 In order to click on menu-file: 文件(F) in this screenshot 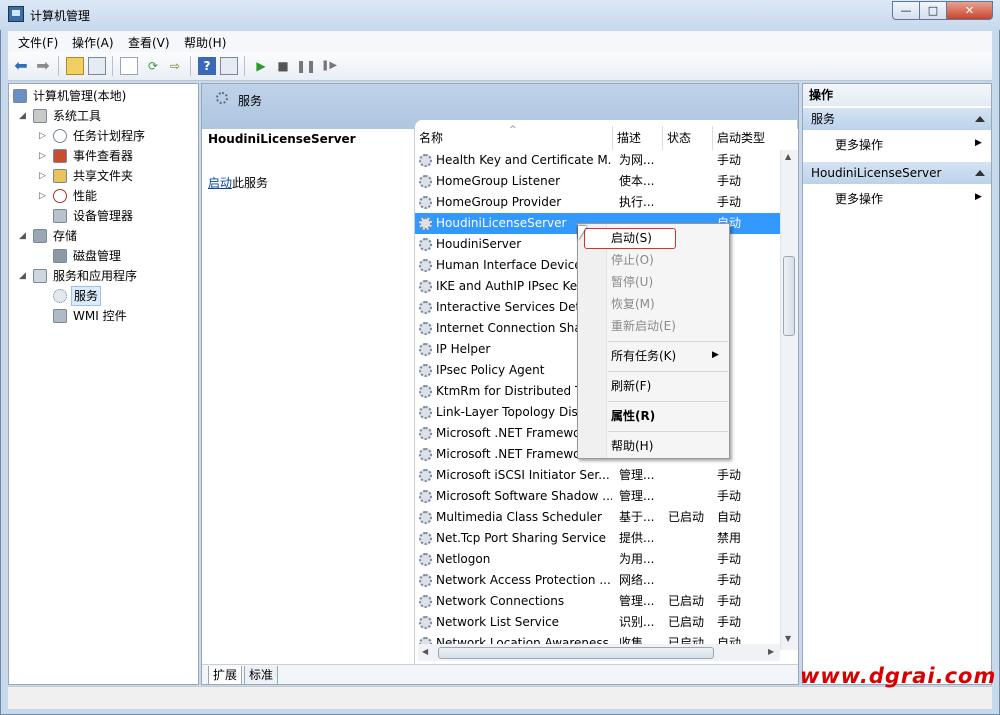, I will do `click(38, 42)`.